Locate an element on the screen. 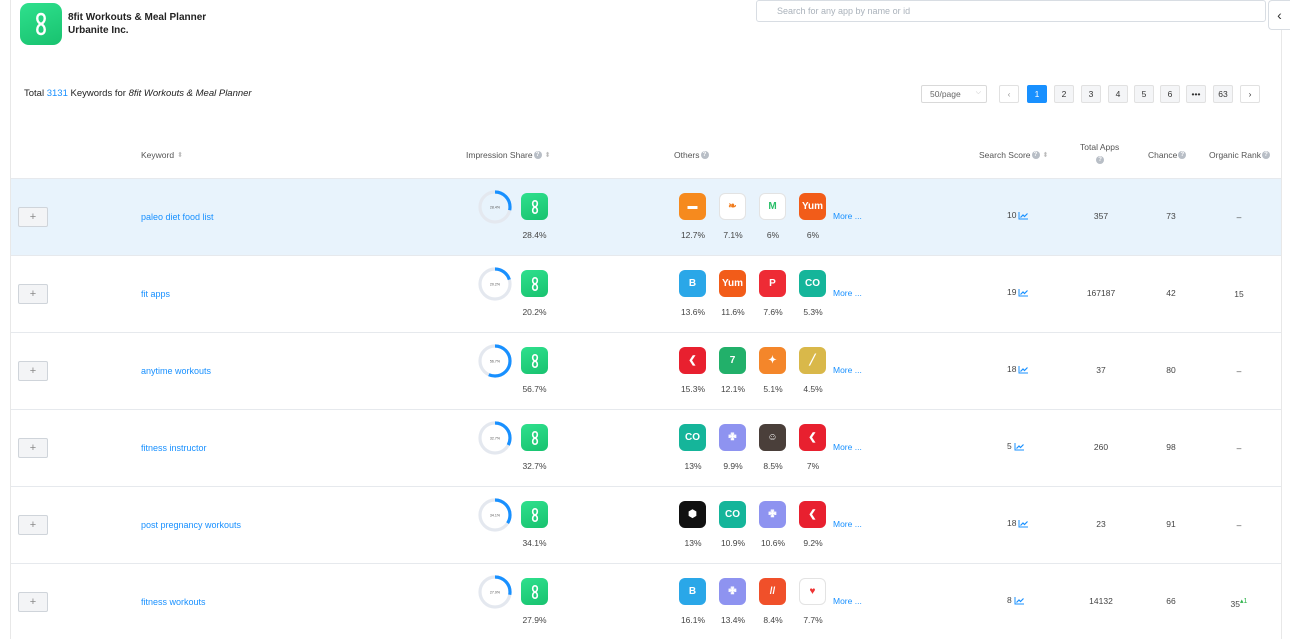 The image size is (1290, 639). carrot-app-icon: ❧ is located at coordinates (732, 206).